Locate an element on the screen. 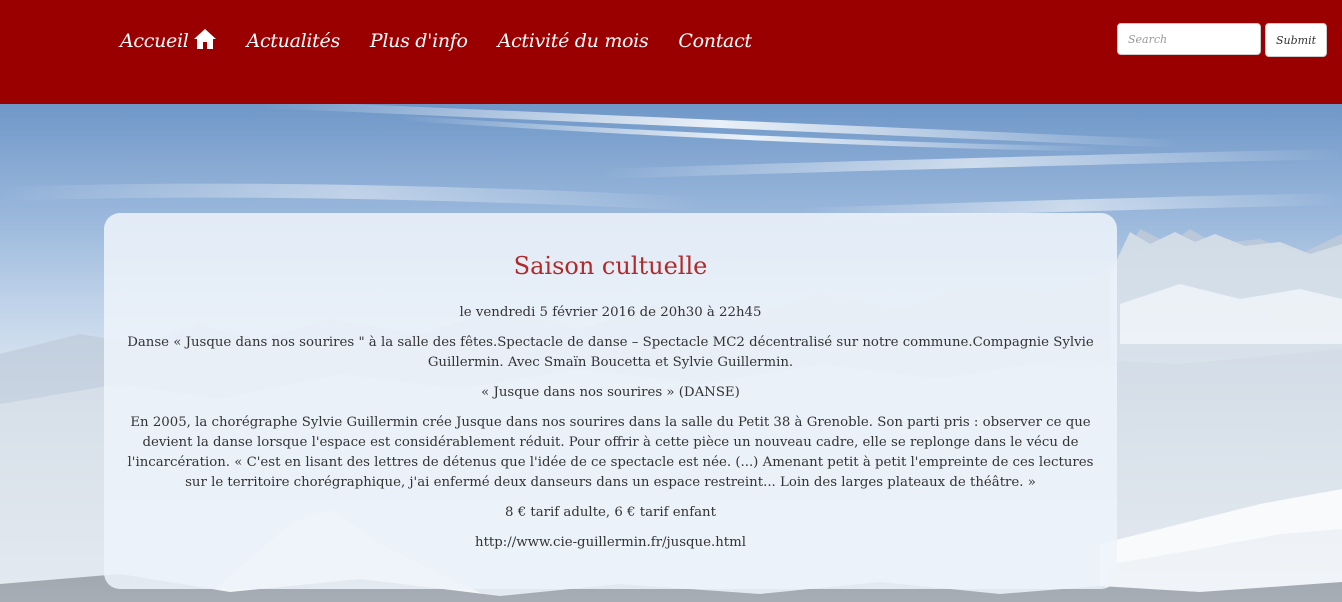 The image size is (1342, 602). nav-item-label: Activité du mois is located at coordinates (573, 41).